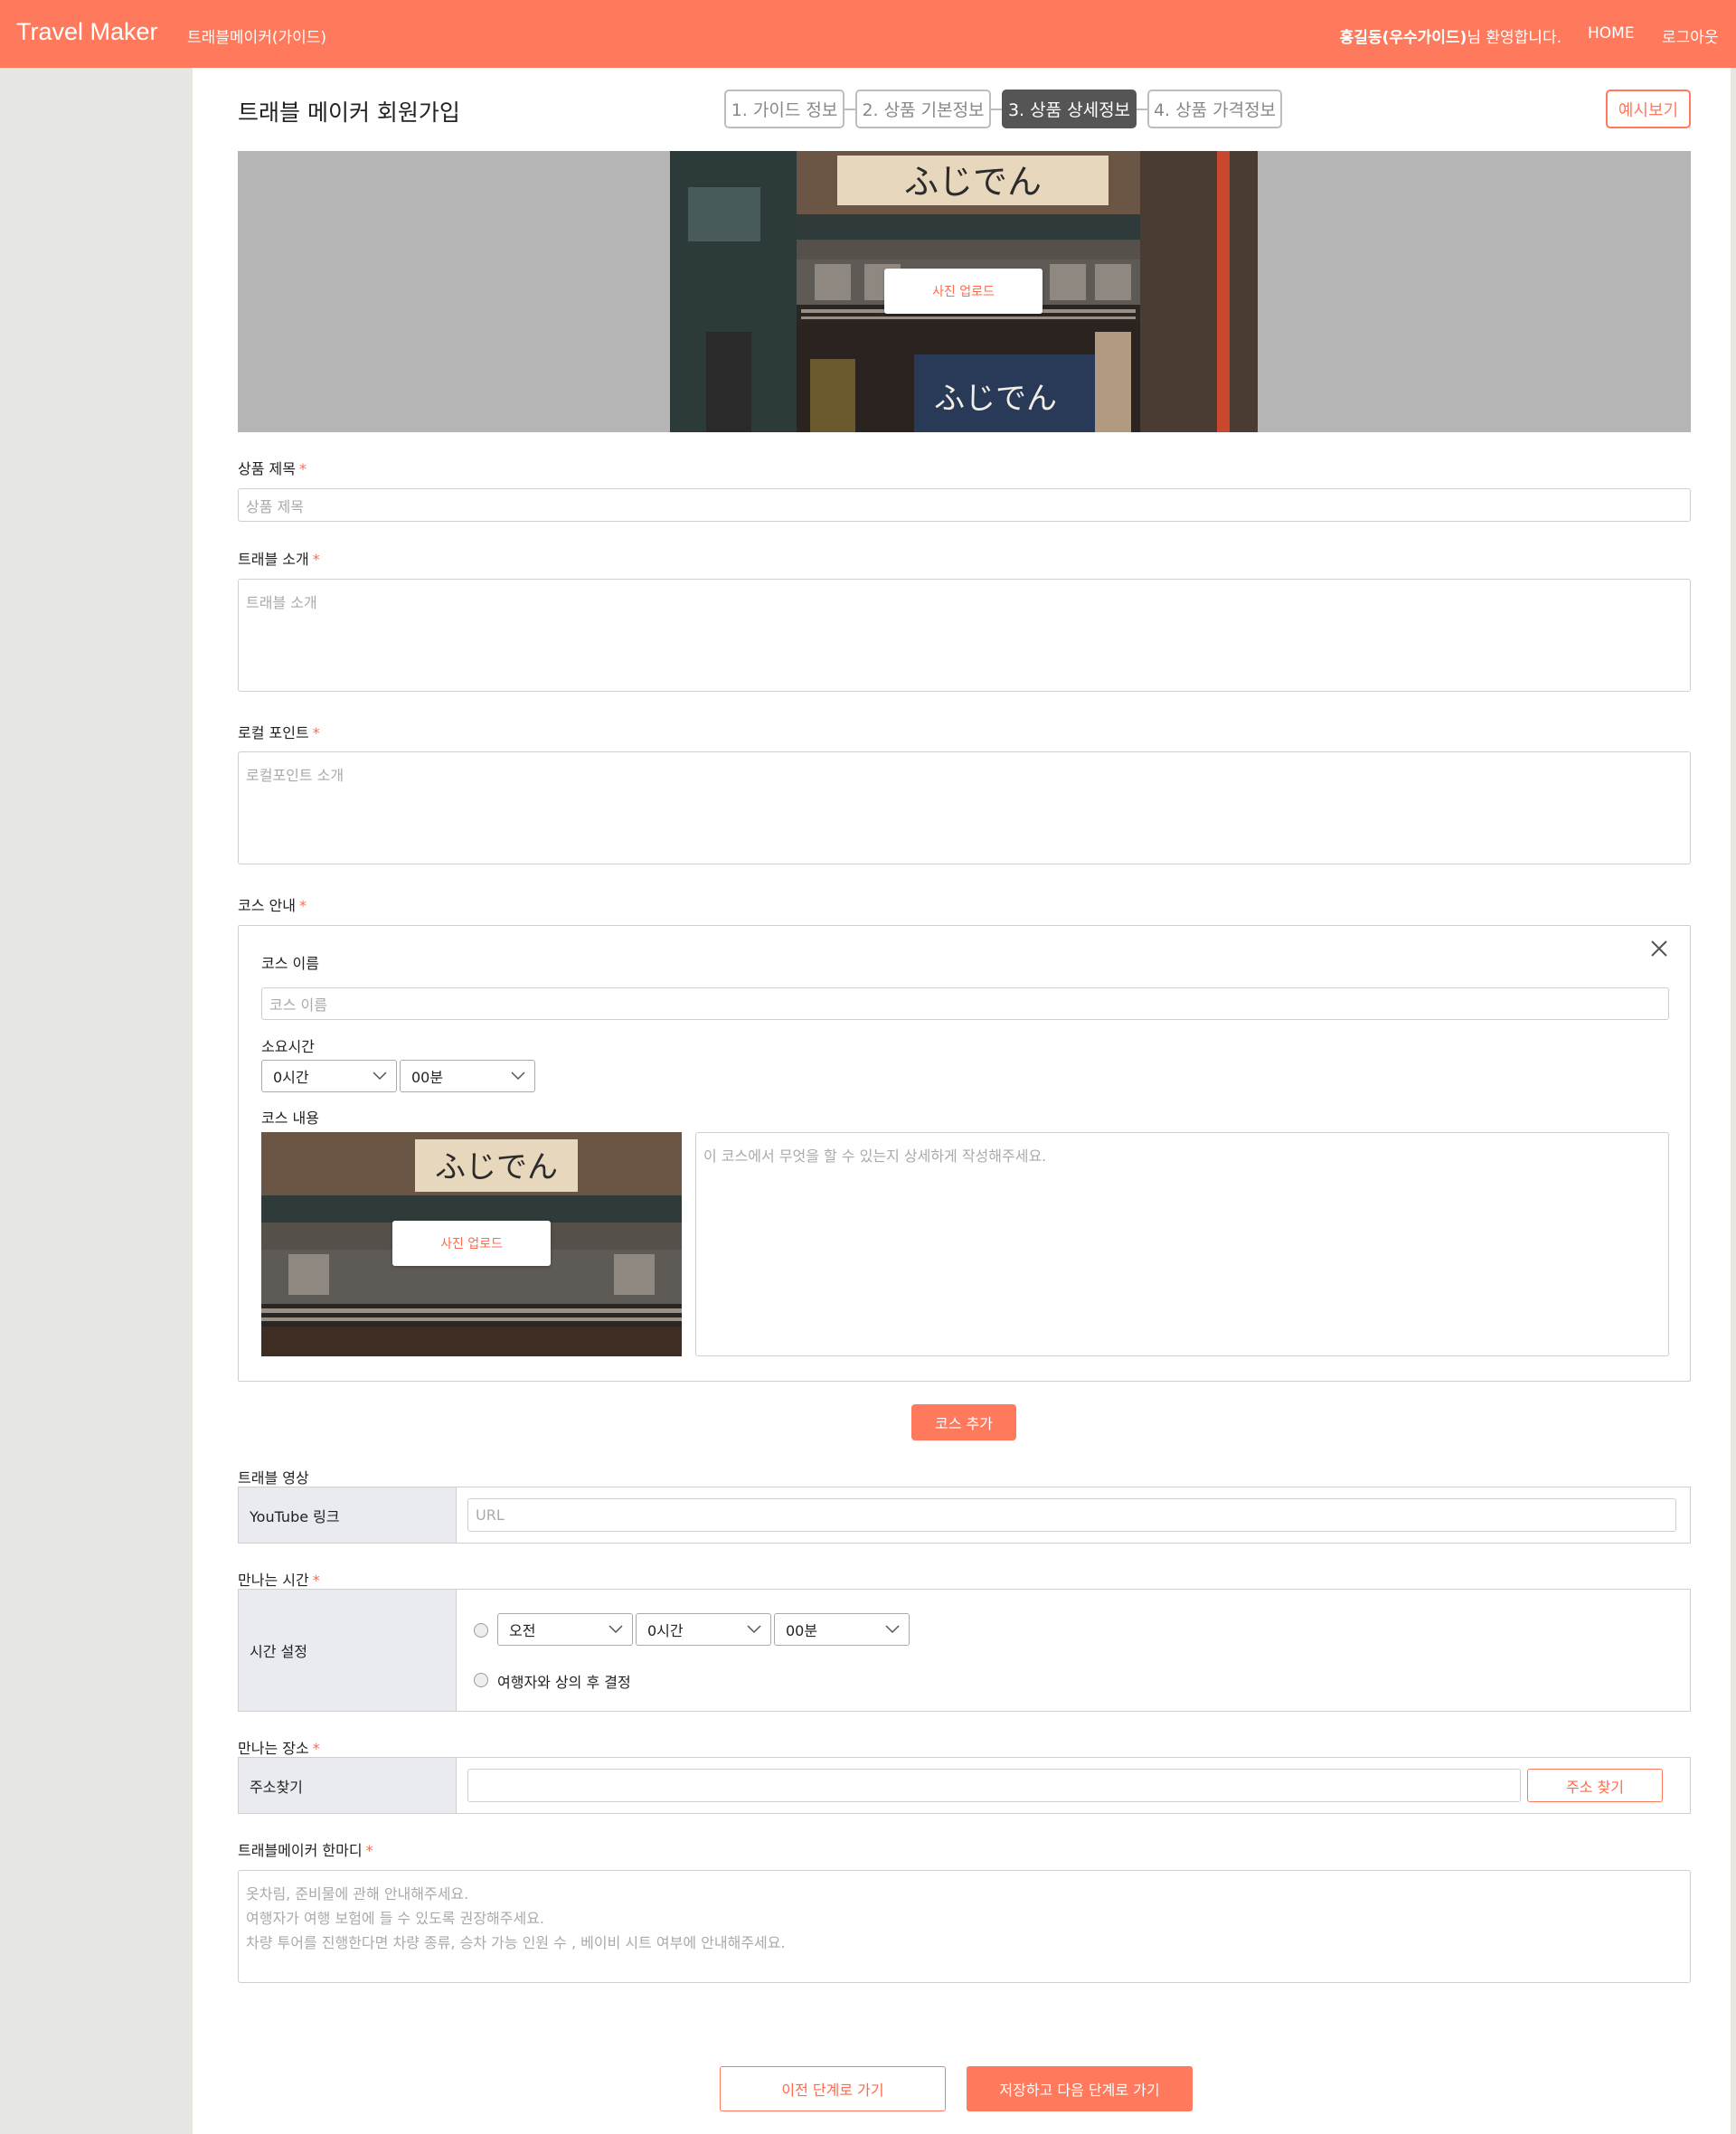  I want to click on duration-hours-value: 0시간, so click(291, 1077).